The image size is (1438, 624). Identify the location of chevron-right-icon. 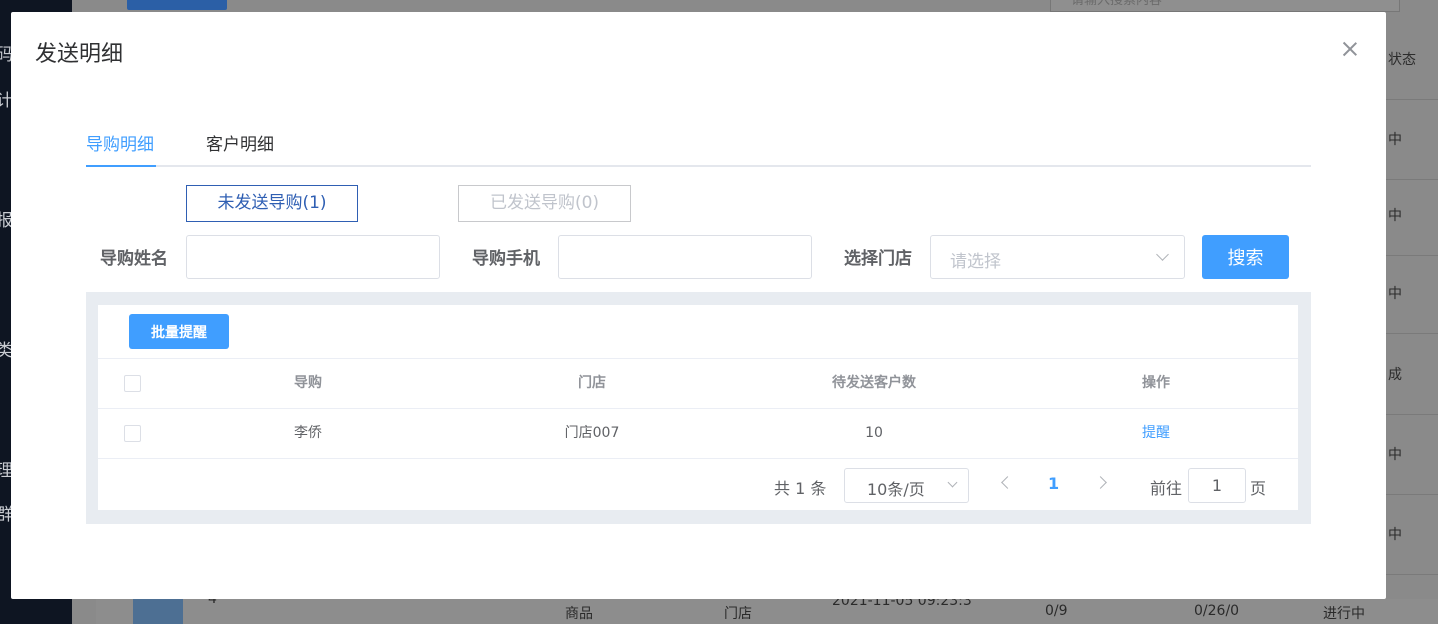
(1100, 482).